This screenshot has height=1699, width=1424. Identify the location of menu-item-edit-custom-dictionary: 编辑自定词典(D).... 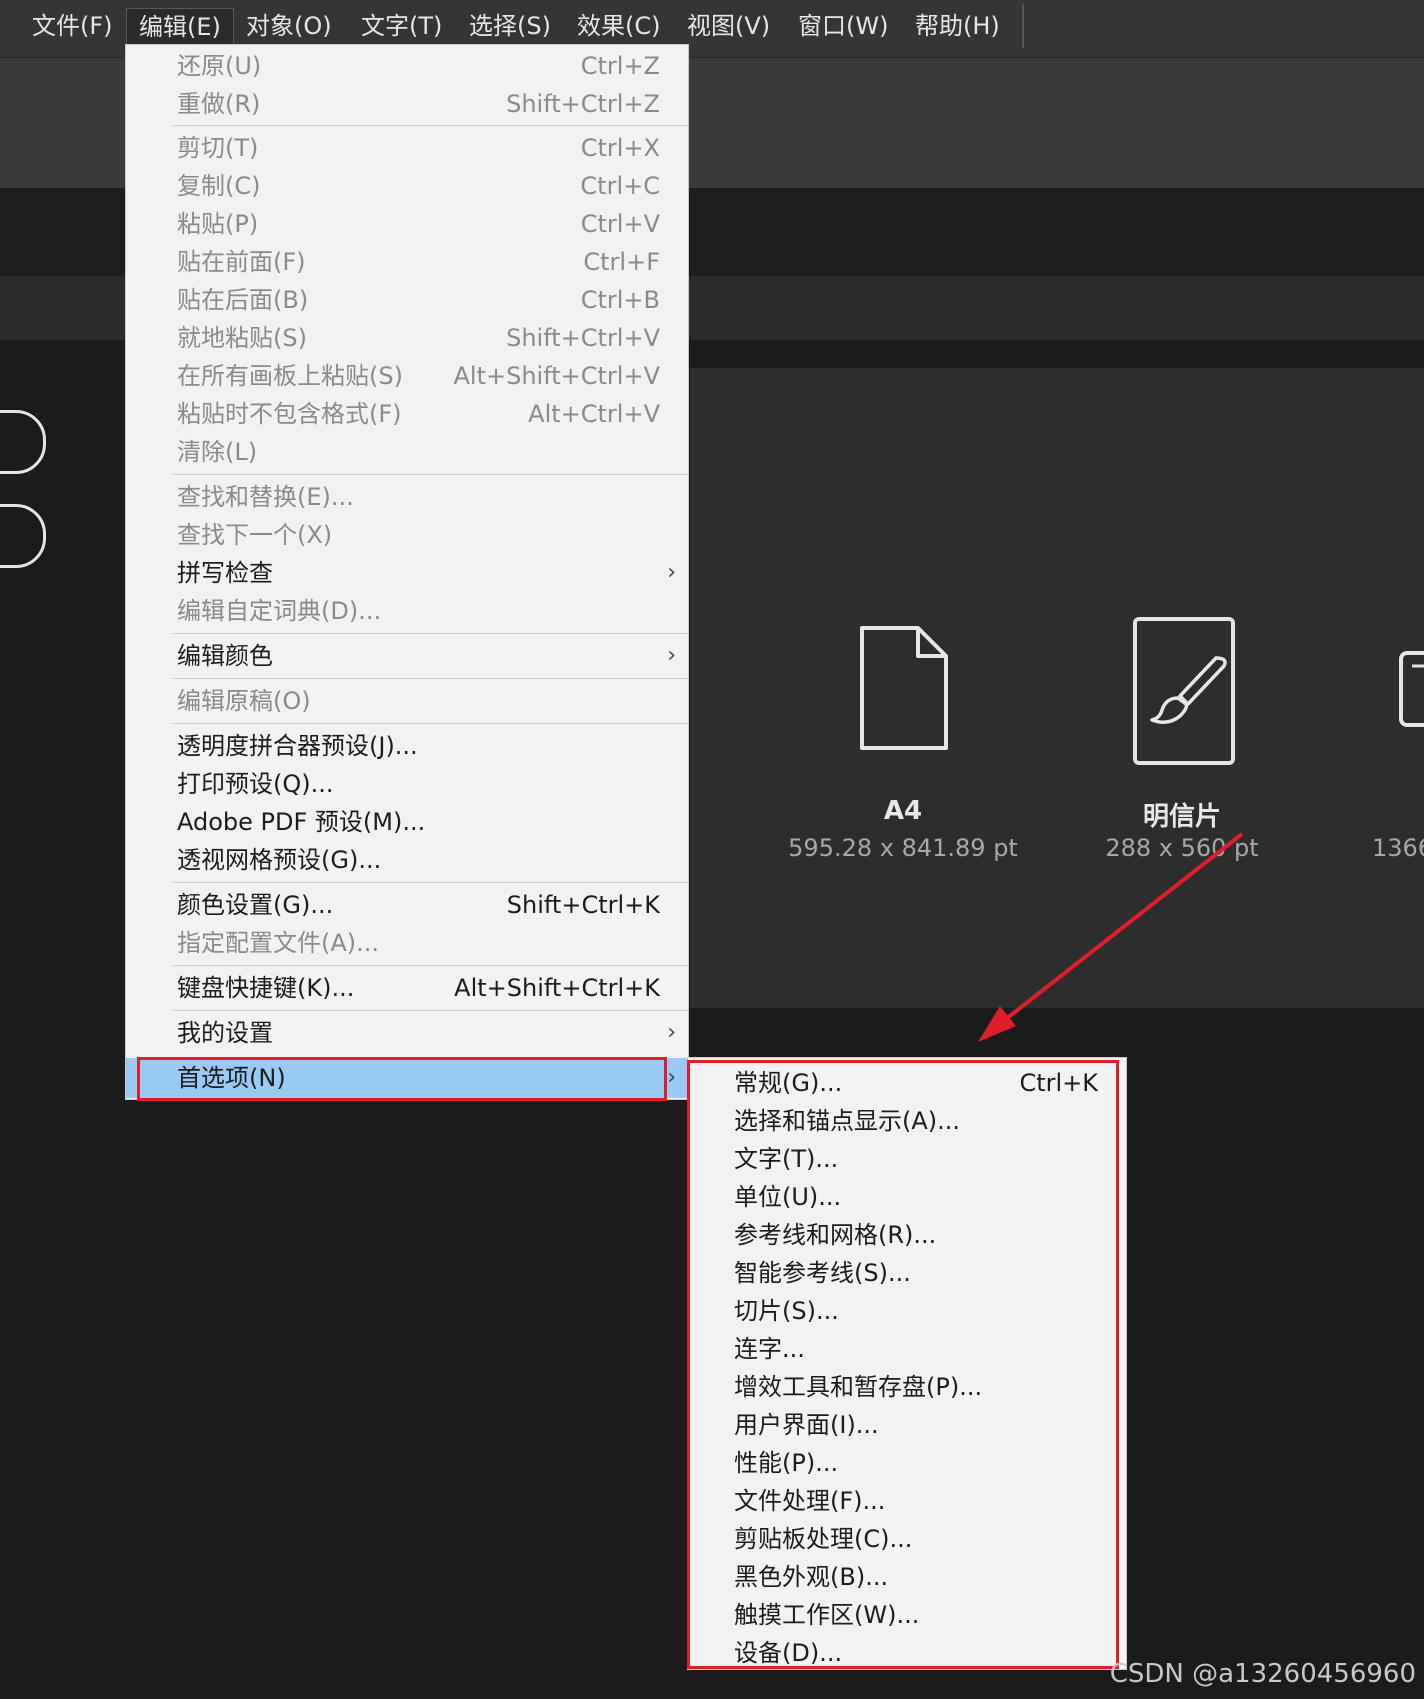
(407, 611).